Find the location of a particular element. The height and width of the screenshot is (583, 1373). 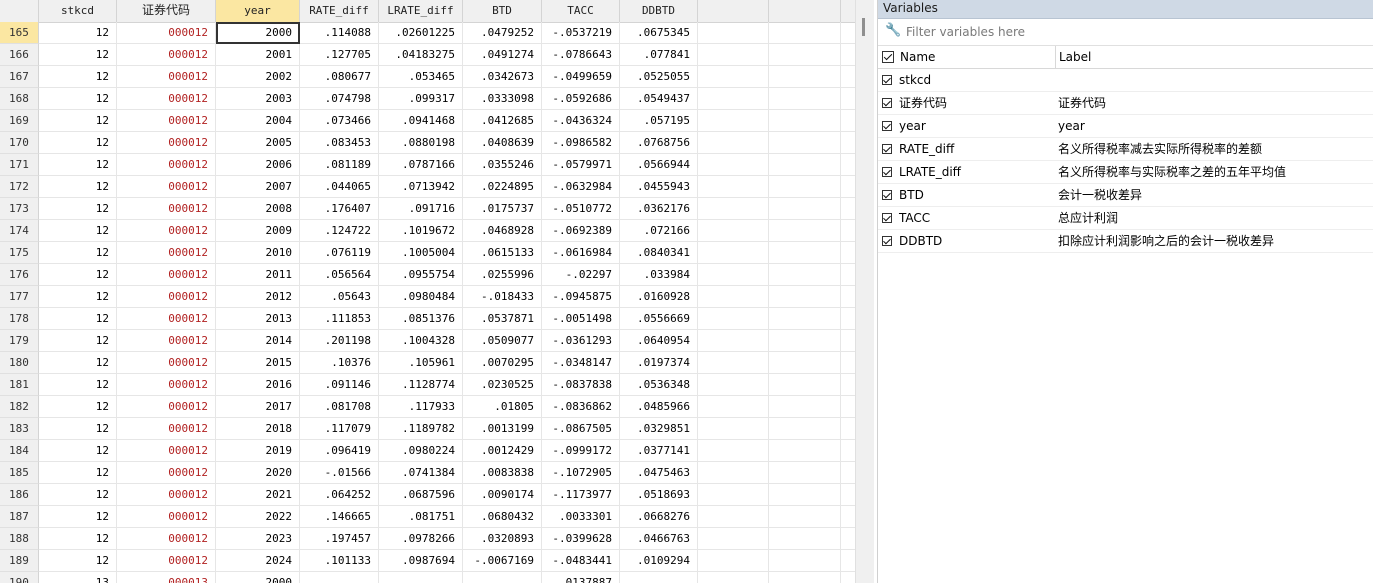

row-number: 188 is located at coordinates (19, 539).